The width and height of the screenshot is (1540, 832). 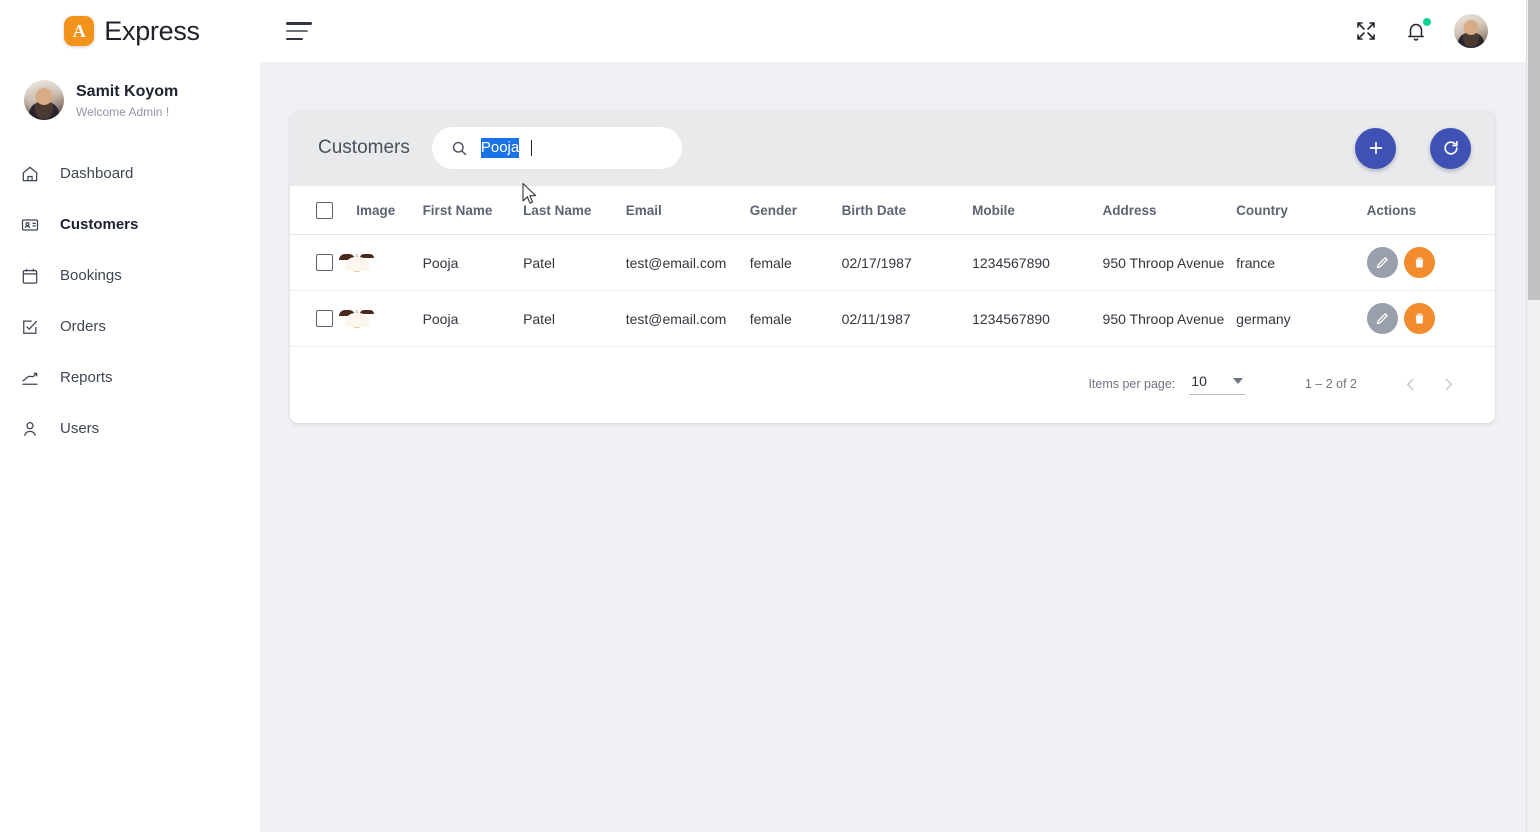 I want to click on sidebar-item-dashboard: Dashboard, so click(x=130, y=173).